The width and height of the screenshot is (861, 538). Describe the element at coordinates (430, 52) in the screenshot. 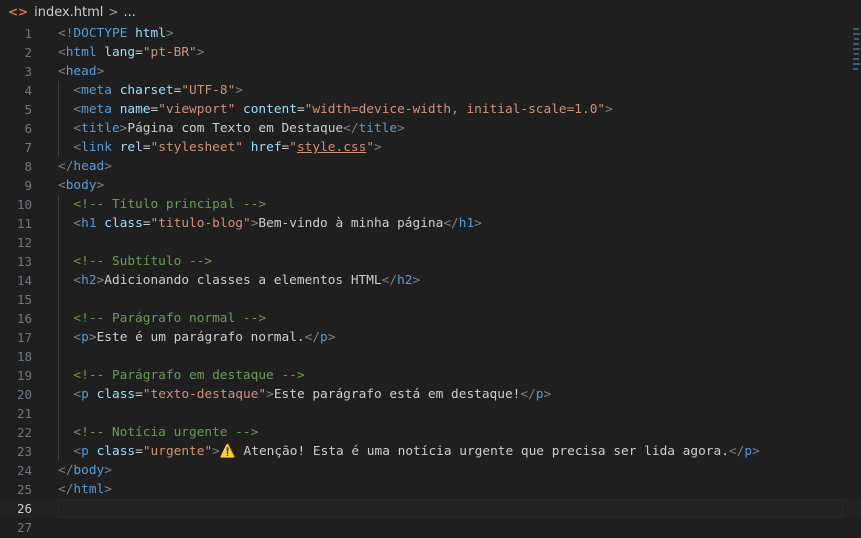

I see `code-line: 2 <html lang="pt-BR">` at that location.